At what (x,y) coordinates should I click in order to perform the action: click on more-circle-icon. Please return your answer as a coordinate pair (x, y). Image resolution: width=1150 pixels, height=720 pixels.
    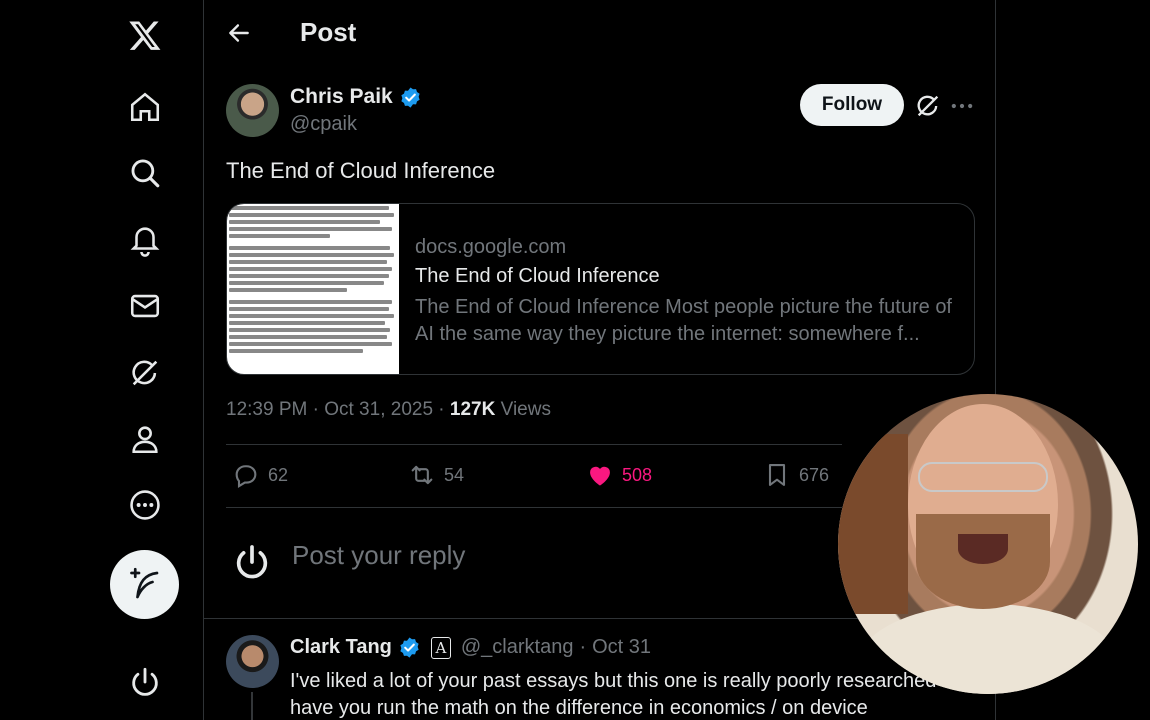
    Looking at the image, I should click on (145, 505).